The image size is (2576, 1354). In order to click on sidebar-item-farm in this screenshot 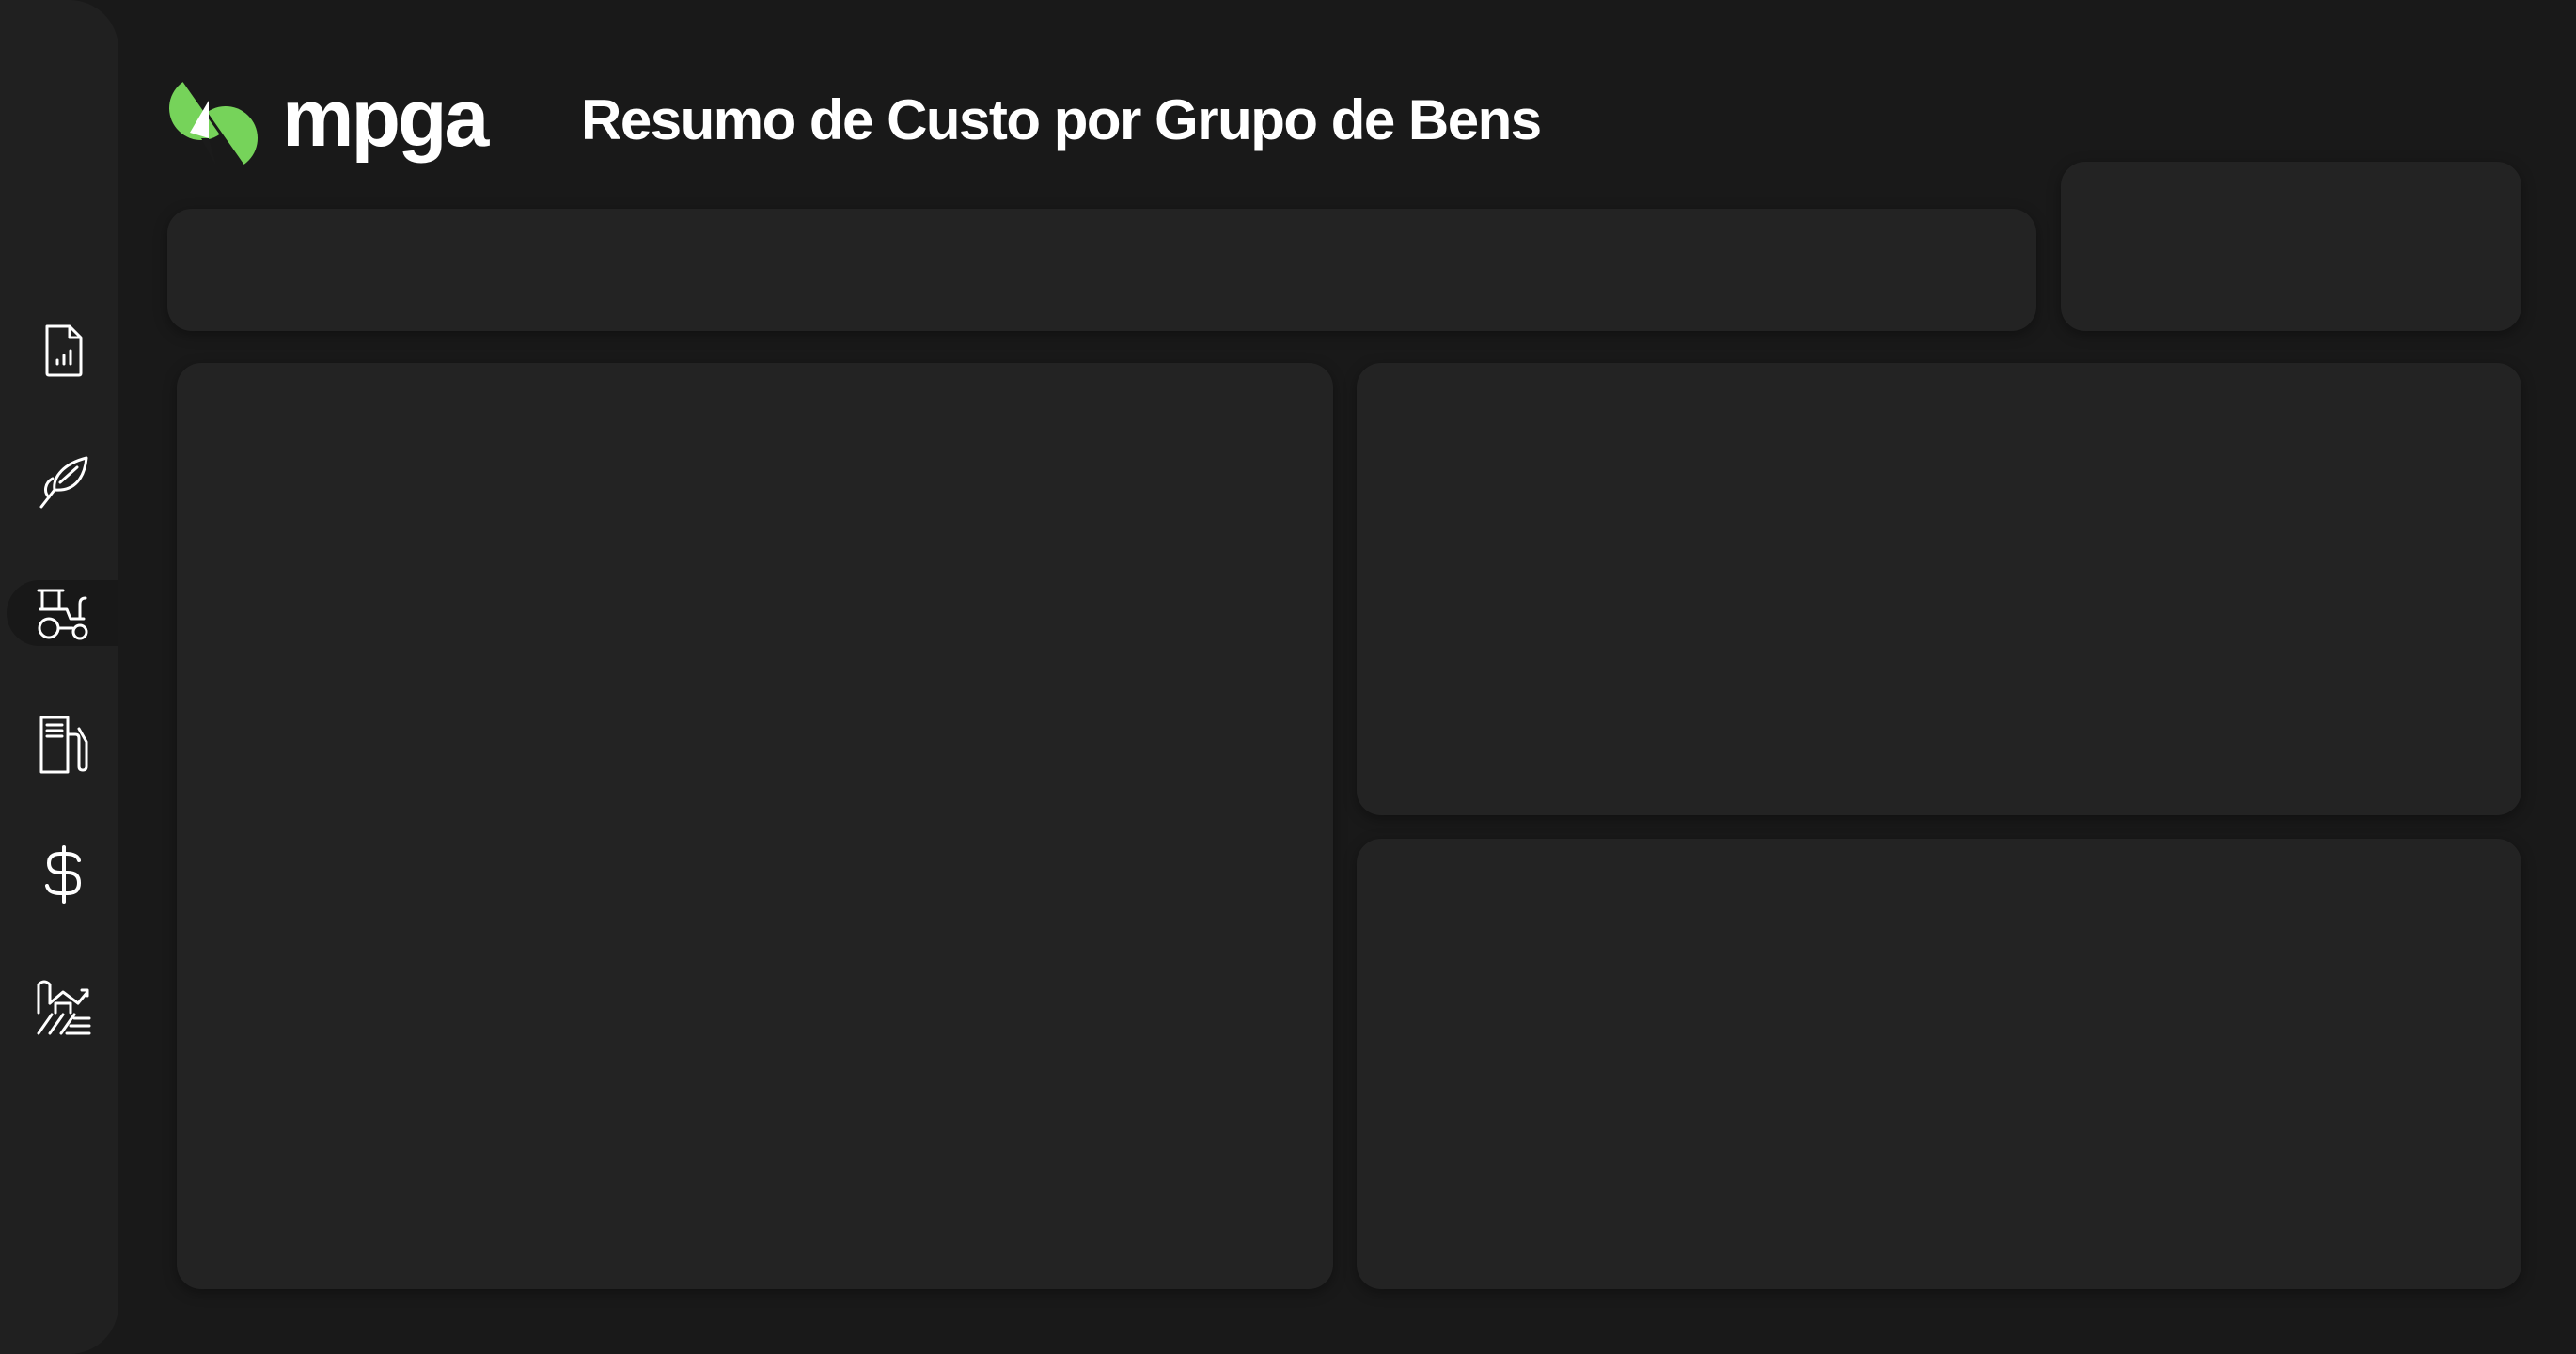, I will do `click(63, 1006)`.